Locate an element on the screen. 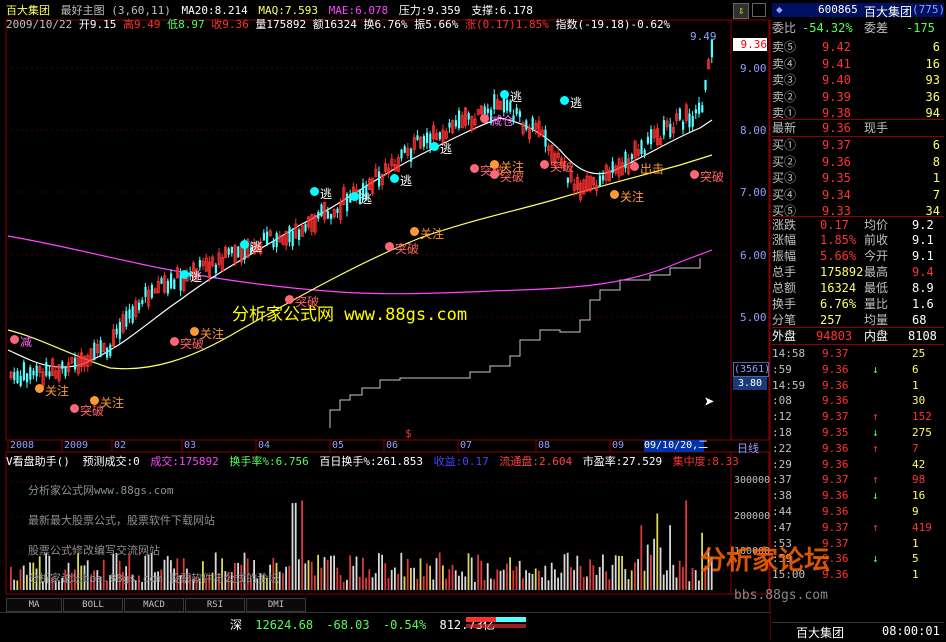  stat-value: 175892 is located at coordinates (842, 272).